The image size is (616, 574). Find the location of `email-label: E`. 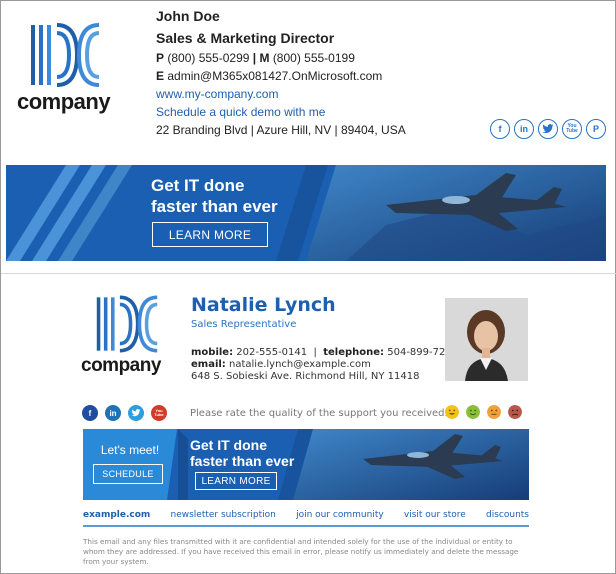

email-label: E is located at coordinates (160, 76).